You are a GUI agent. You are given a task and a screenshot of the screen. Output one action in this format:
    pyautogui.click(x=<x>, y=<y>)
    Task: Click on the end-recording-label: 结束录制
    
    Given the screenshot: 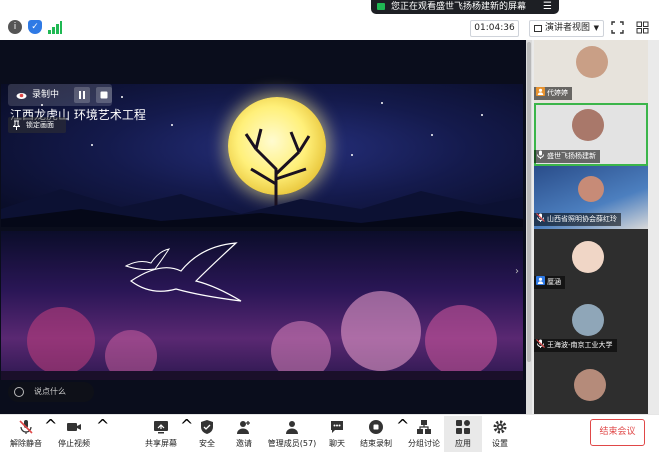 What is the action you would take?
    pyautogui.click(x=376, y=443)
    